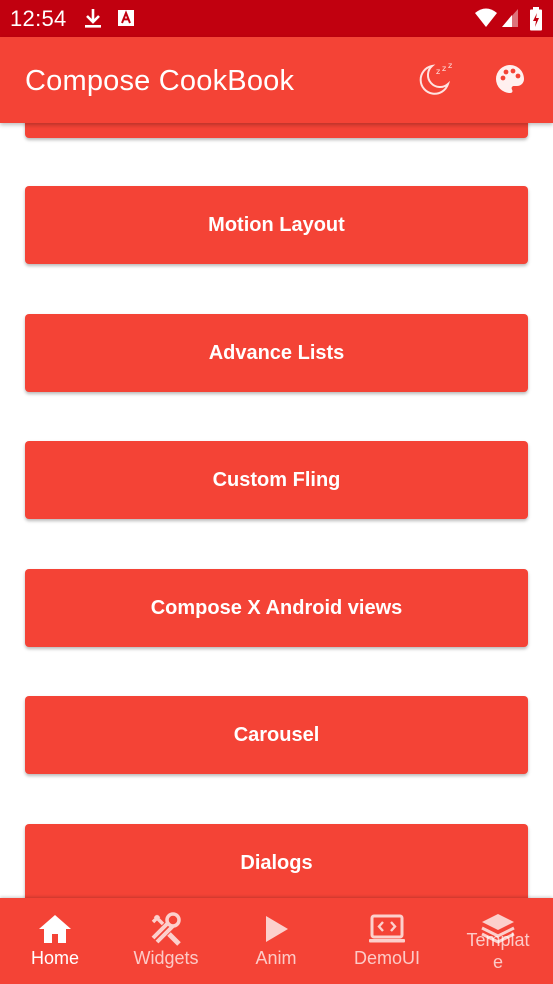  Describe the element at coordinates (276, 929) in the screenshot. I see `play-icon` at that location.